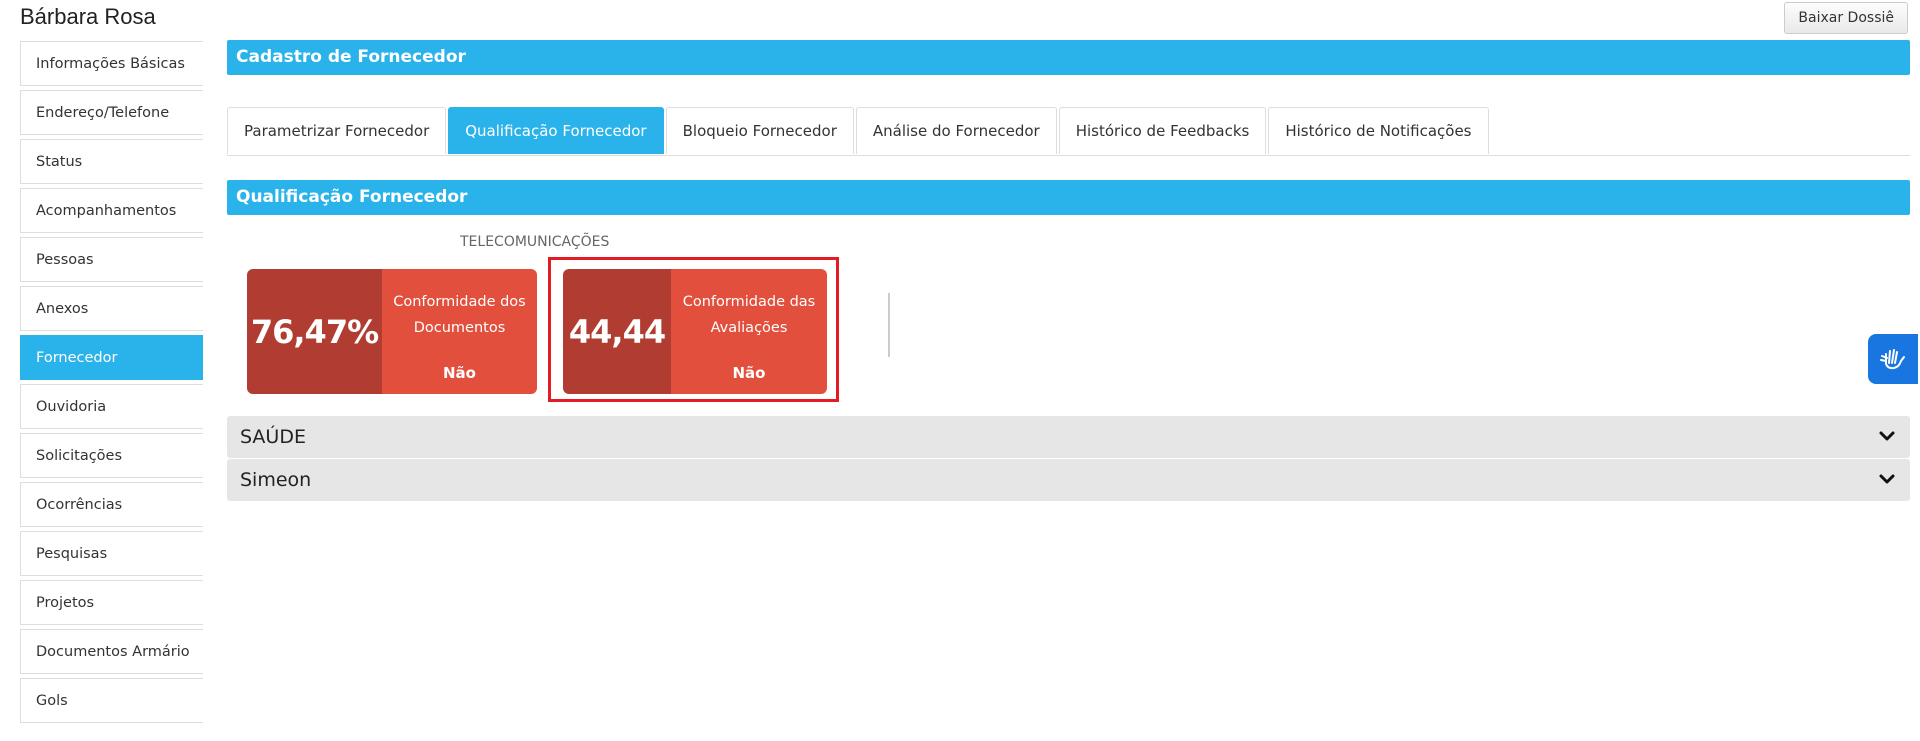  I want to click on metric-value: 76,47%, so click(314, 331).